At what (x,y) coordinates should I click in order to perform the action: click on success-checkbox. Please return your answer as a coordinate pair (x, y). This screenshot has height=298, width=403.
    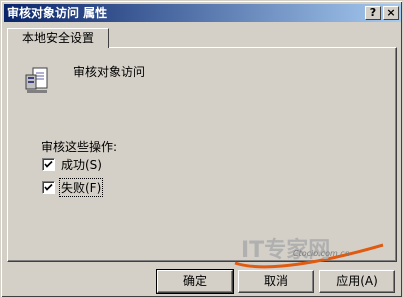
    Looking at the image, I should click on (48, 164).